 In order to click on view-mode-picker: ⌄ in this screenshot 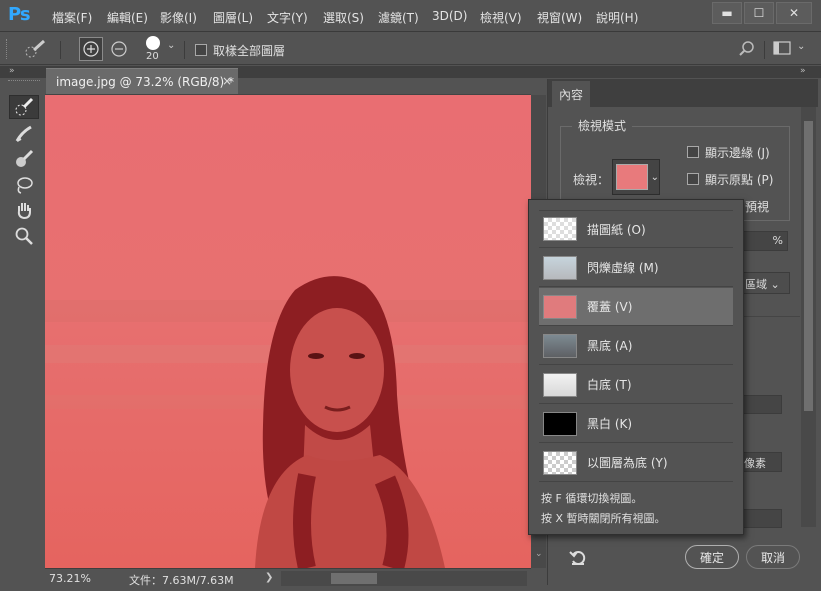, I will do `click(636, 177)`.